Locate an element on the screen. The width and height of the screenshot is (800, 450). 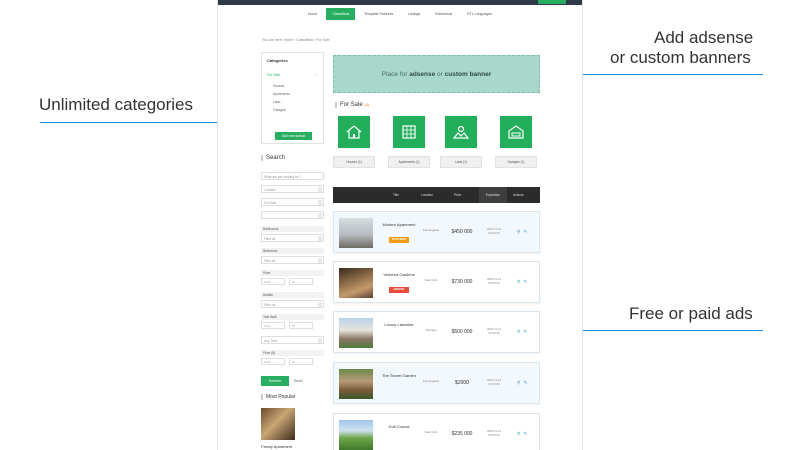
listing-title: Verbena Gardens is located at coordinates (399, 274).